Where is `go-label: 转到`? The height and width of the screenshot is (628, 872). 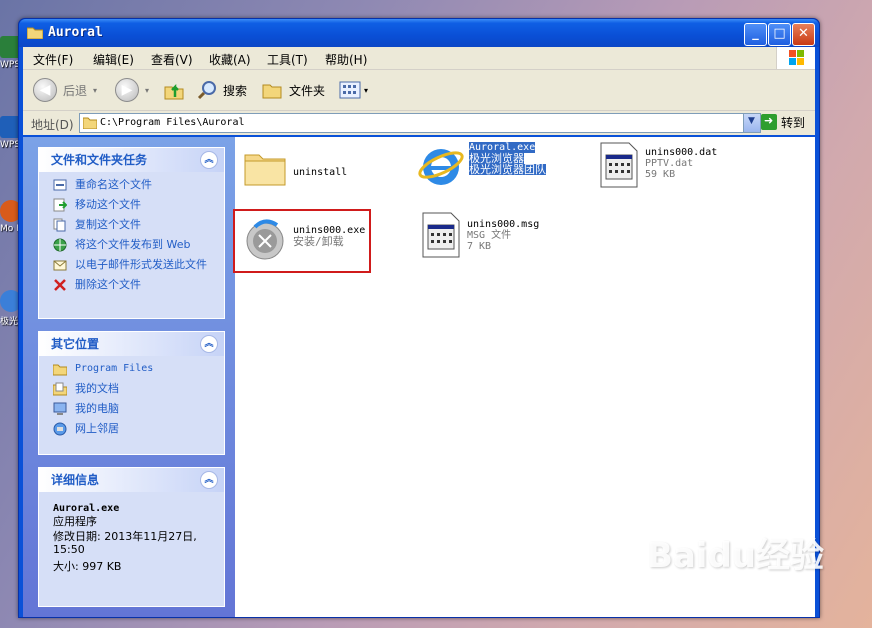 go-label: 转到 is located at coordinates (793, 122).